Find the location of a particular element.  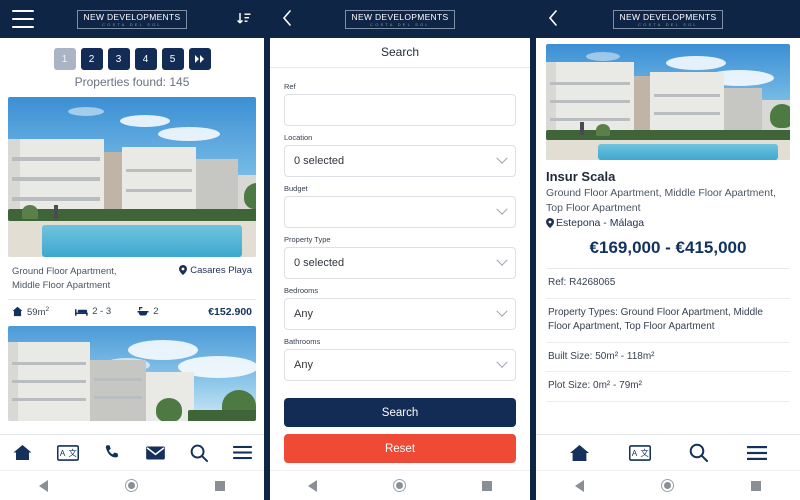

bathrooms-select: Any is located at coordinates (400, 365).